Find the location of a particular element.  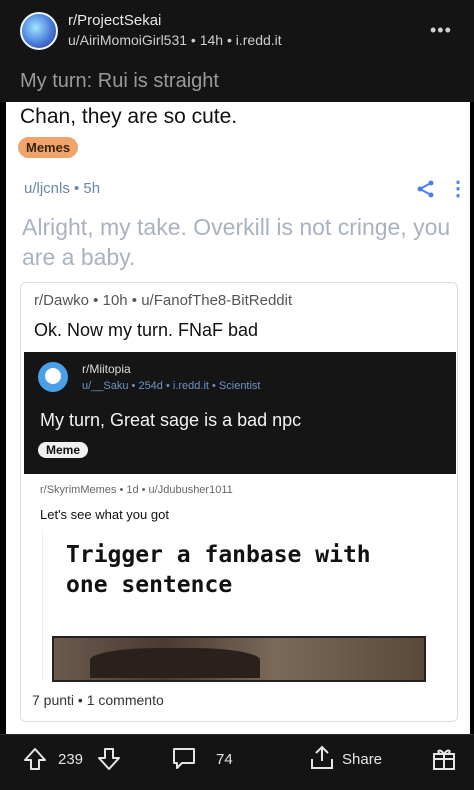

image-title-continuation: Chan, they are so cute. is located at coordinates (129, 116).